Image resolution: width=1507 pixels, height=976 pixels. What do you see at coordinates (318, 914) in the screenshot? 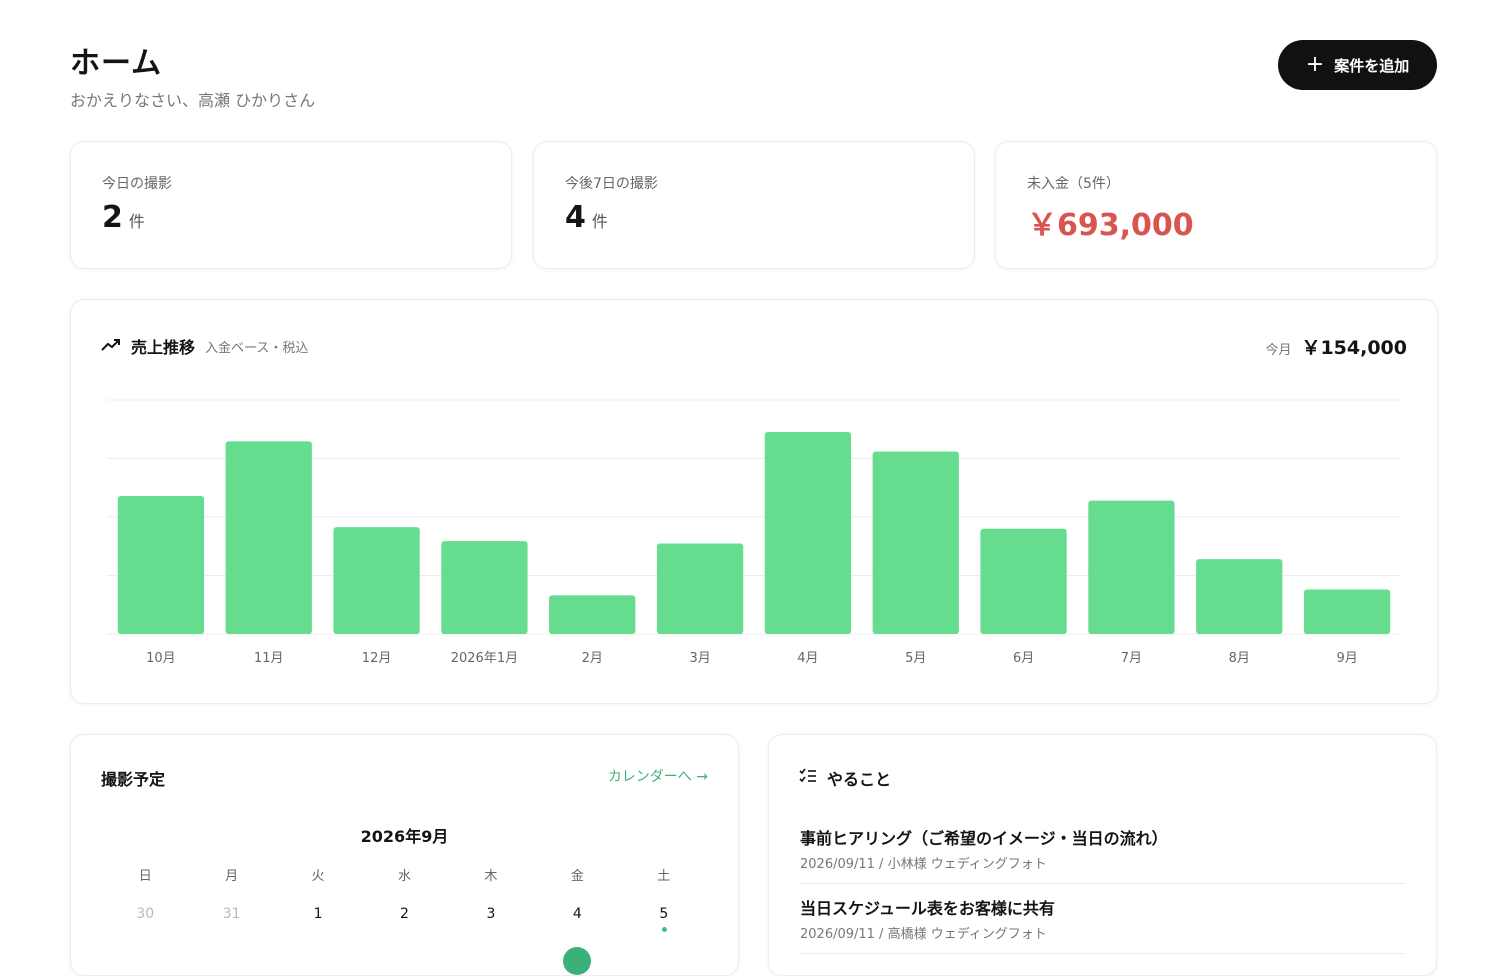
I see `calendar-day: 1` at bounding box center [318, 914].